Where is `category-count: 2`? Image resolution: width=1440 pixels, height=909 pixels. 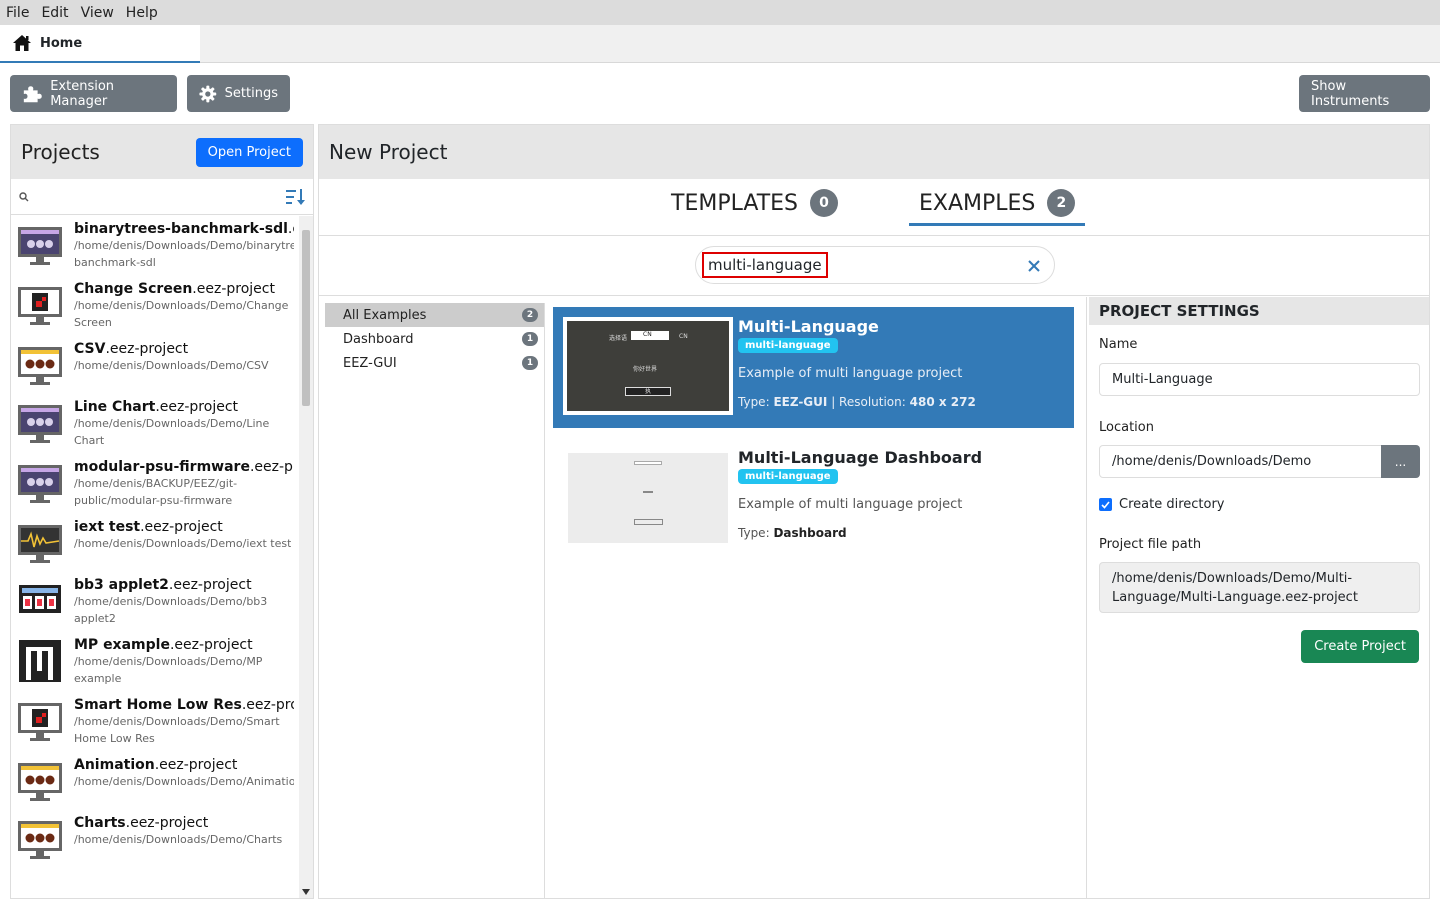
category-count: 2 is located at coordinates (530, 315).